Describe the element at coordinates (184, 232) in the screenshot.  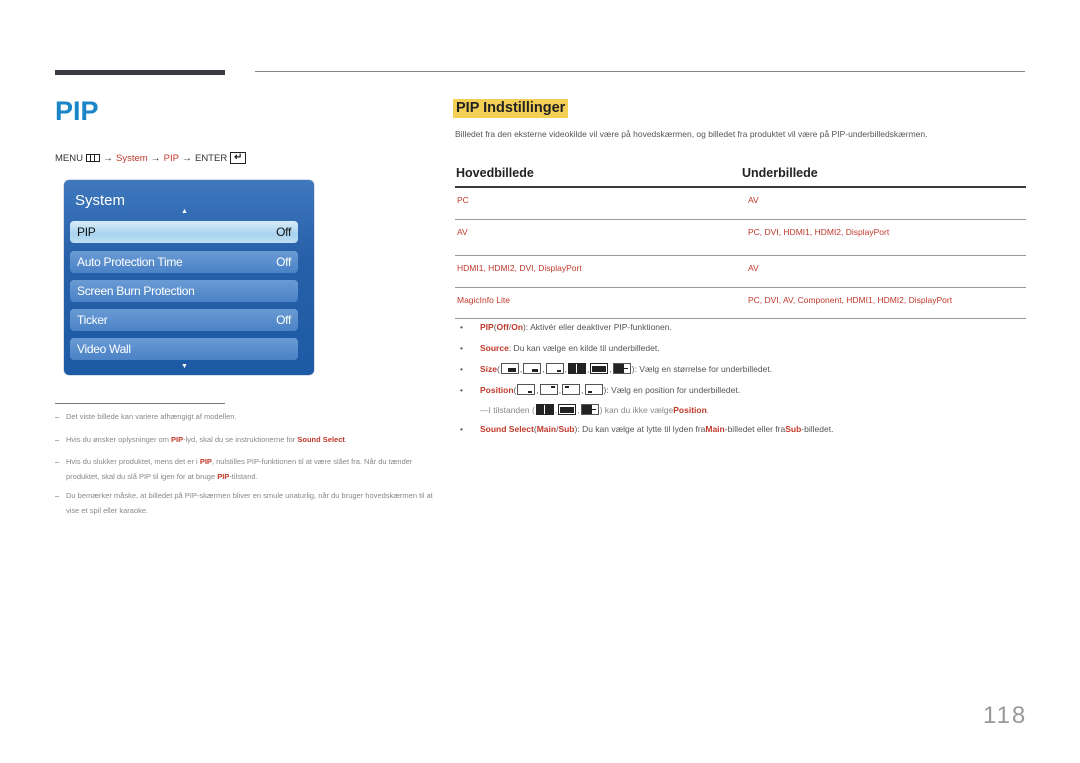
I see `osd-item-pip: PIP Off` at that location.